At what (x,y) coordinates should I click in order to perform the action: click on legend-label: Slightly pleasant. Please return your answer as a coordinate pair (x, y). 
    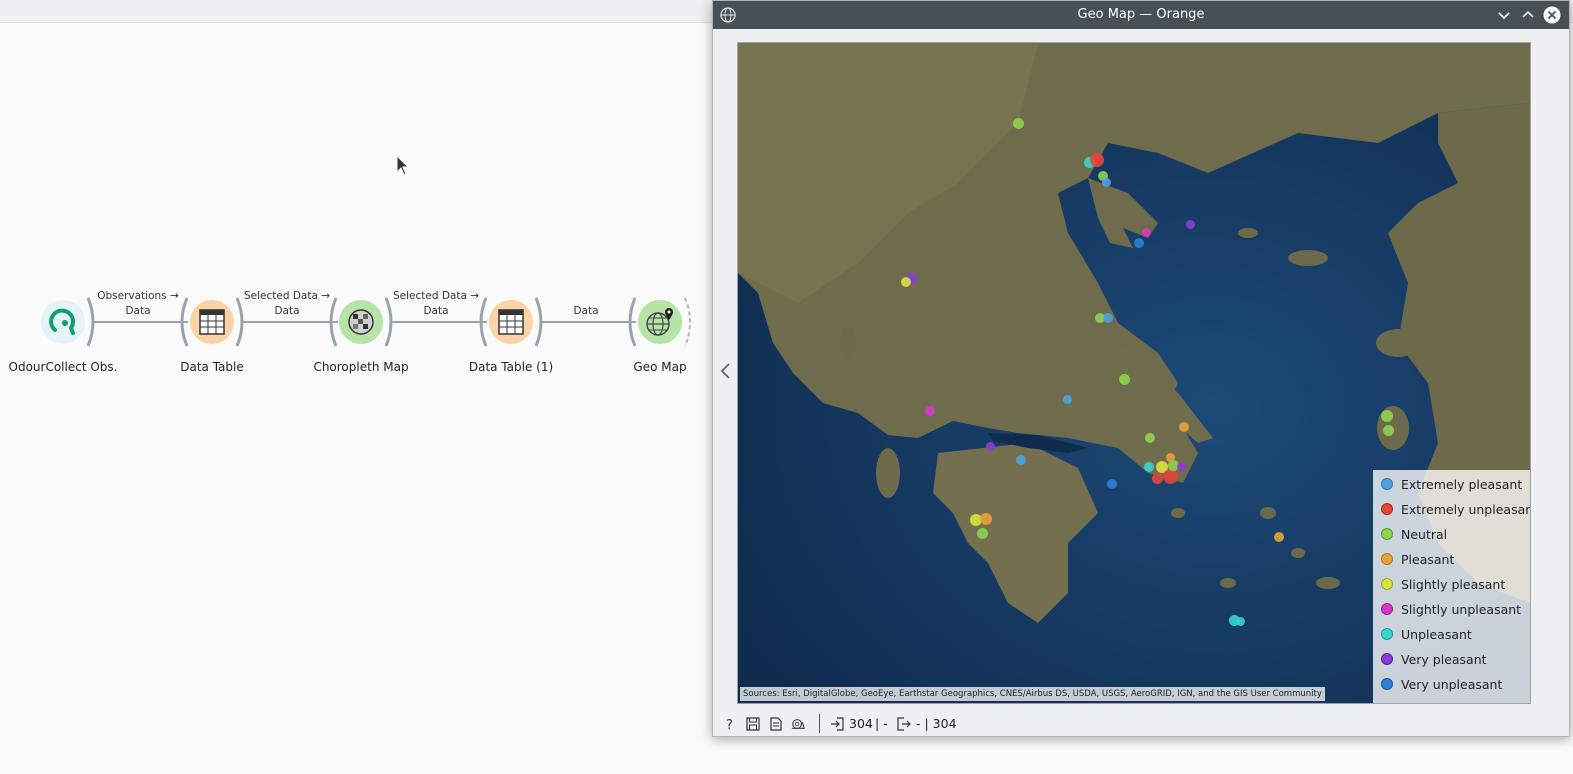
    Looking at the image, I should click on (1453, 584).